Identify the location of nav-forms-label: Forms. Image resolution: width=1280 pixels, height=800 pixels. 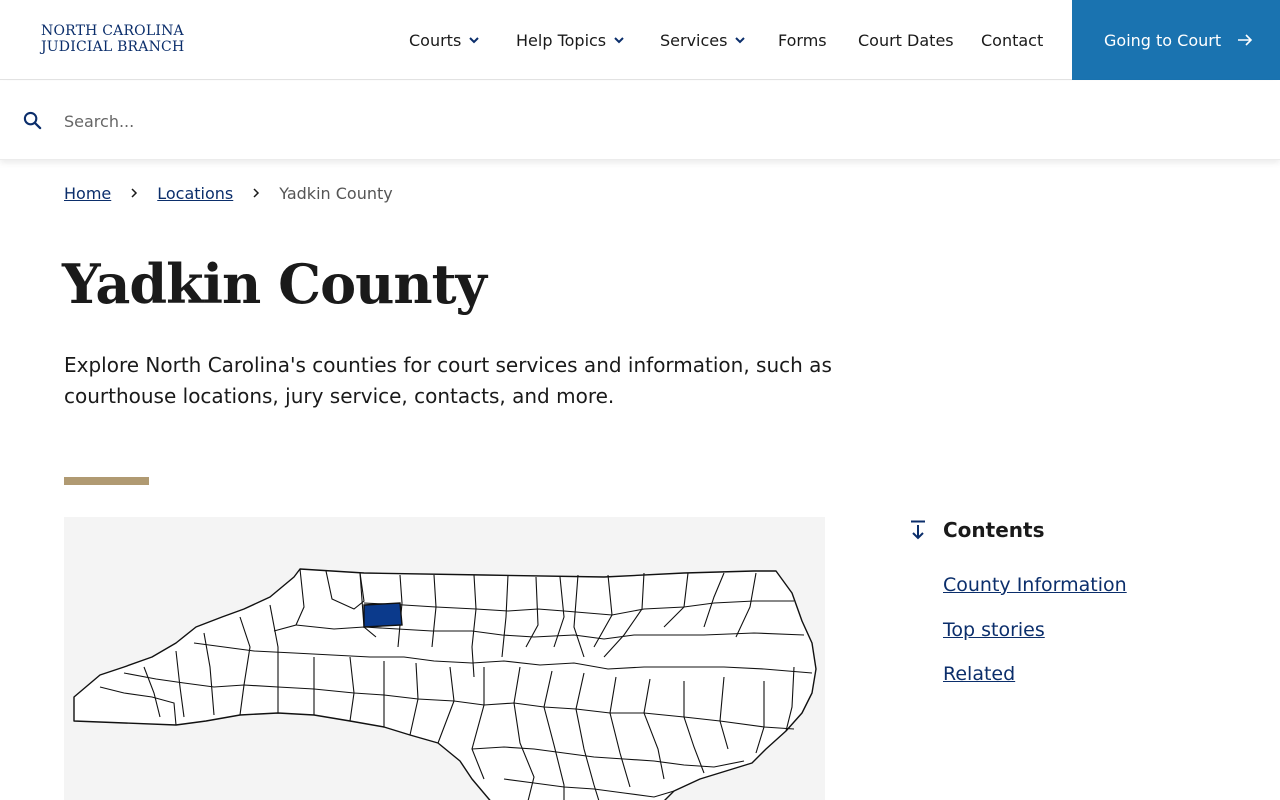
(802, 40).